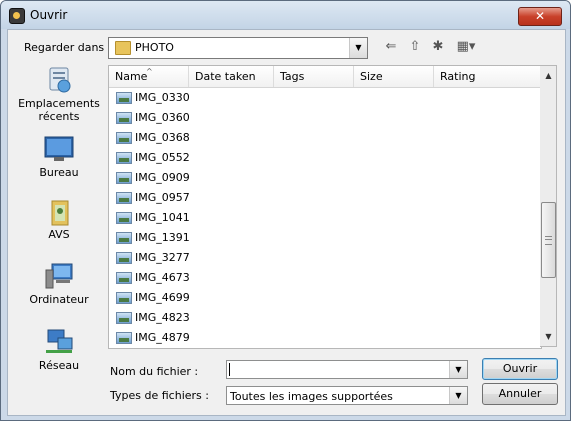  Describe the element at coordinates (59, 234) in the screenshot. I see `place-label: AVS` at that location.